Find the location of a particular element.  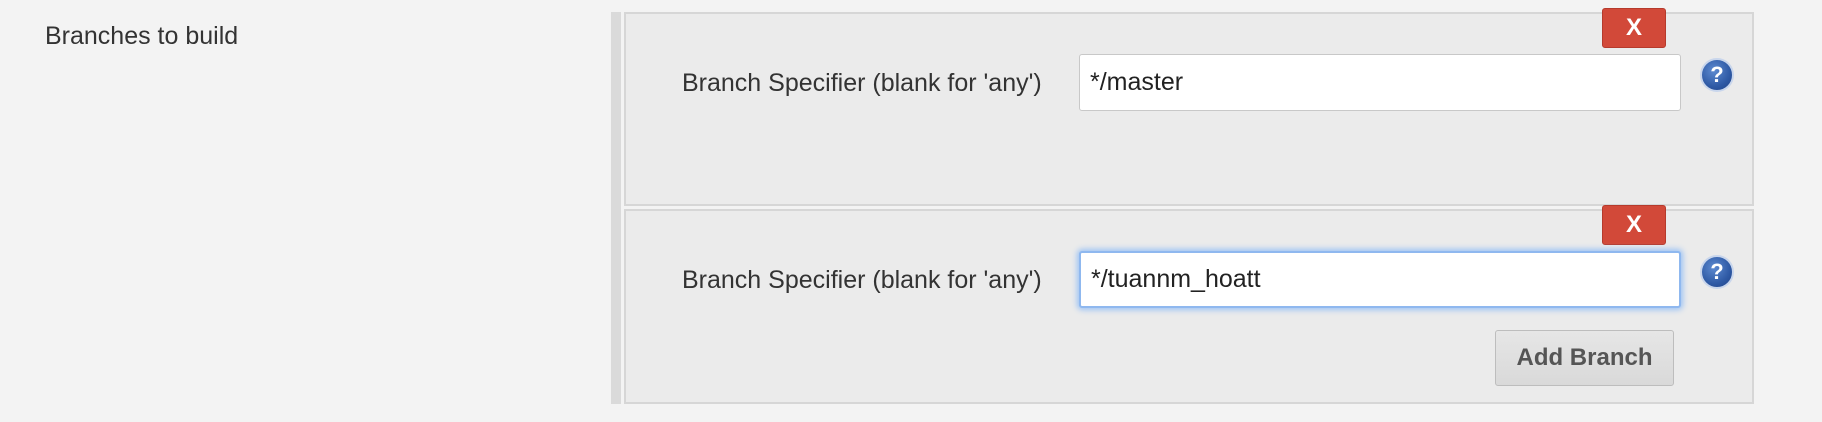

repeatable-group-bar is located at coordinates (616, 208).